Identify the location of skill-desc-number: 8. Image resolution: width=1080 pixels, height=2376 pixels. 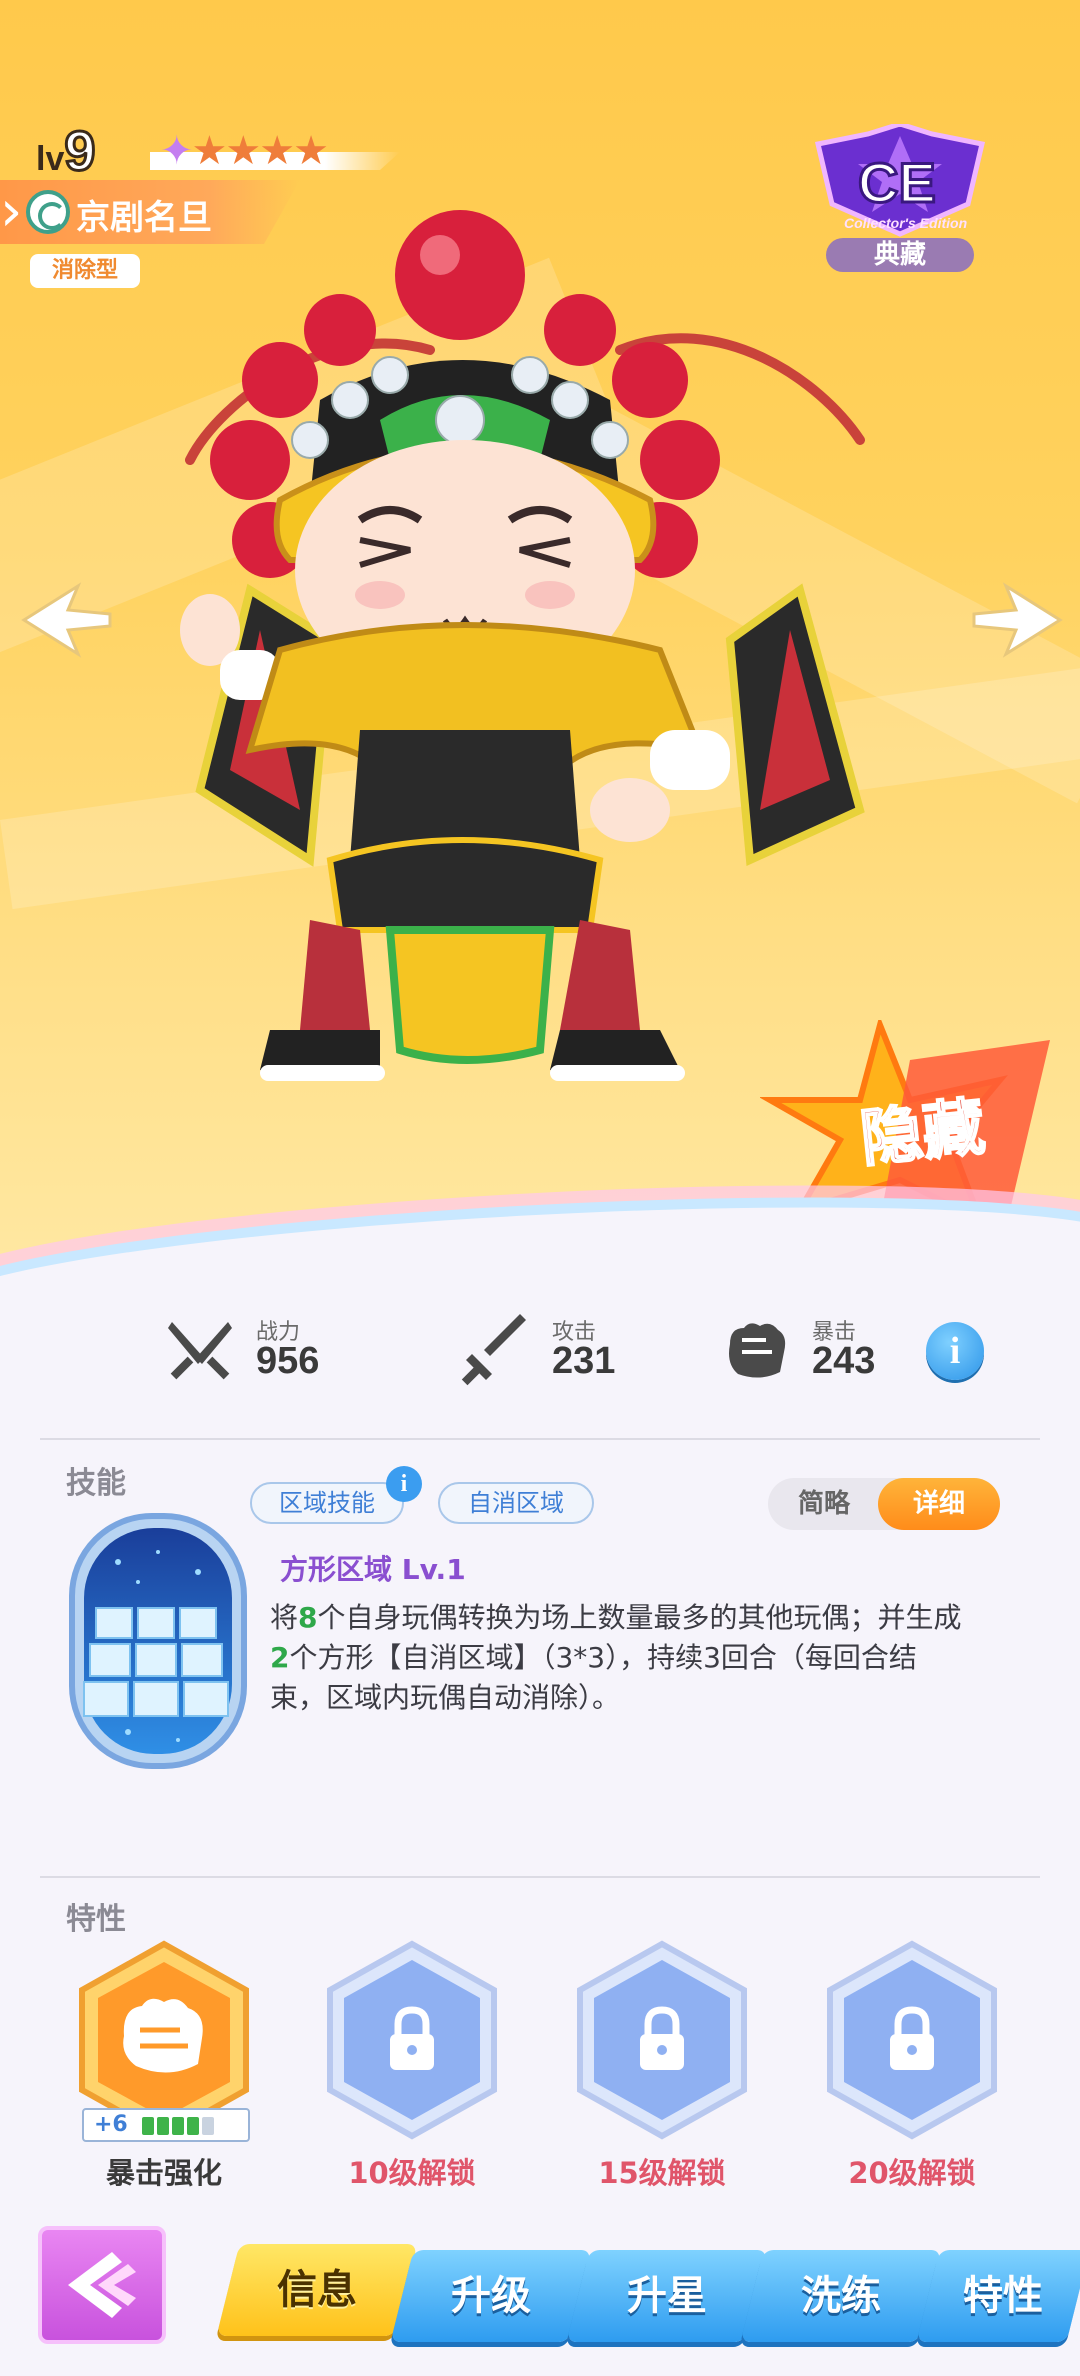
(308, 1617).